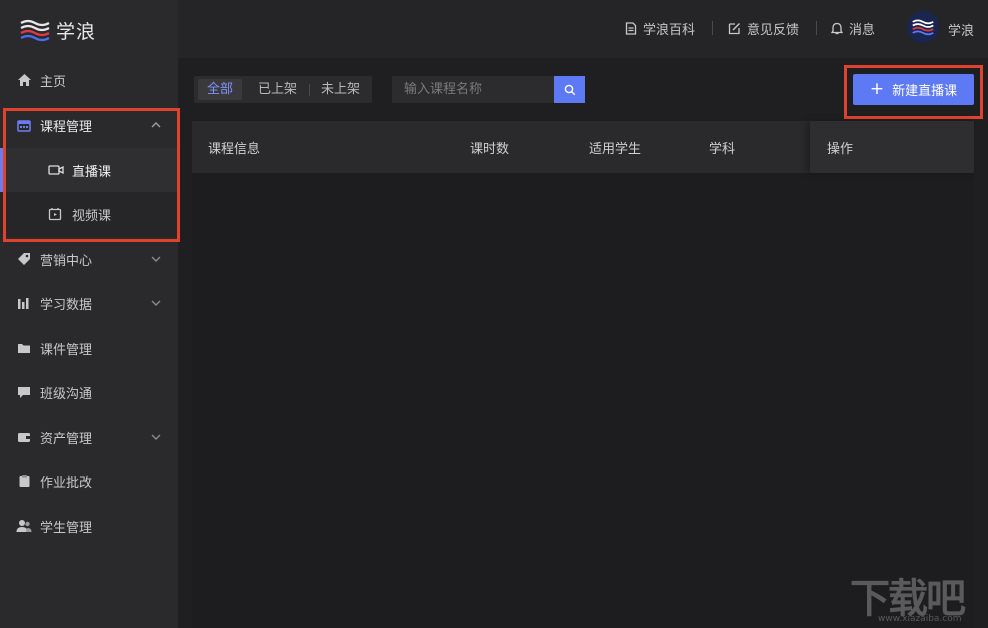 This screenshot has width=988, height=628. Describe the element at coordinates (53, 82) in the screenshot. I see `sidebar-item-label: 主页` at that location.